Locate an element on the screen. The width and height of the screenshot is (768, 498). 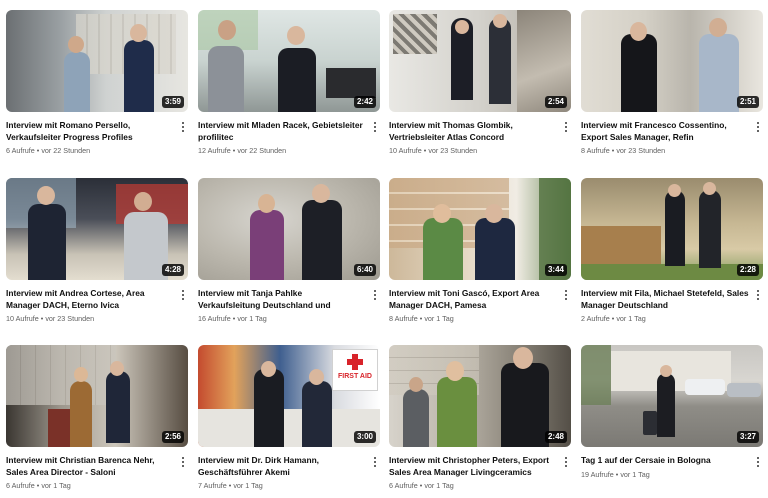
view-count: 10 Aufrufe is located at coordinates (22, 318).